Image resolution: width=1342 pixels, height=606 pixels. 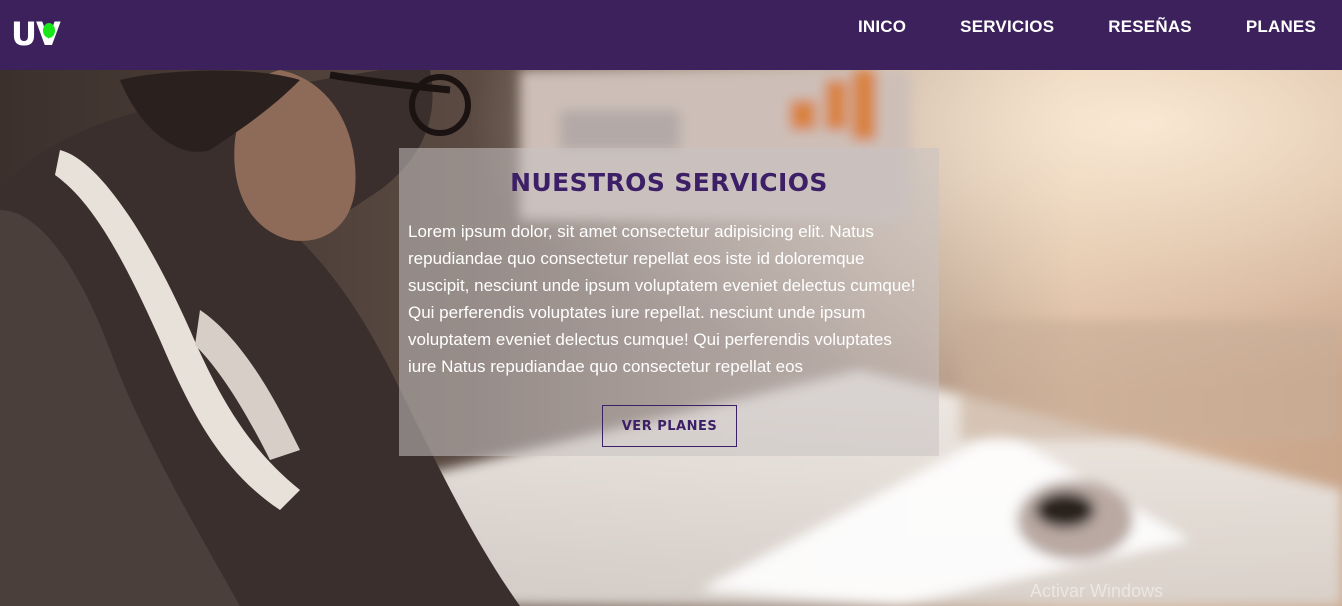 What do you see at coordinates (1097, 591) in the screenshot?
I see `windows-activation-watermark: Activar Windows` at bounding box center [1097, 591].